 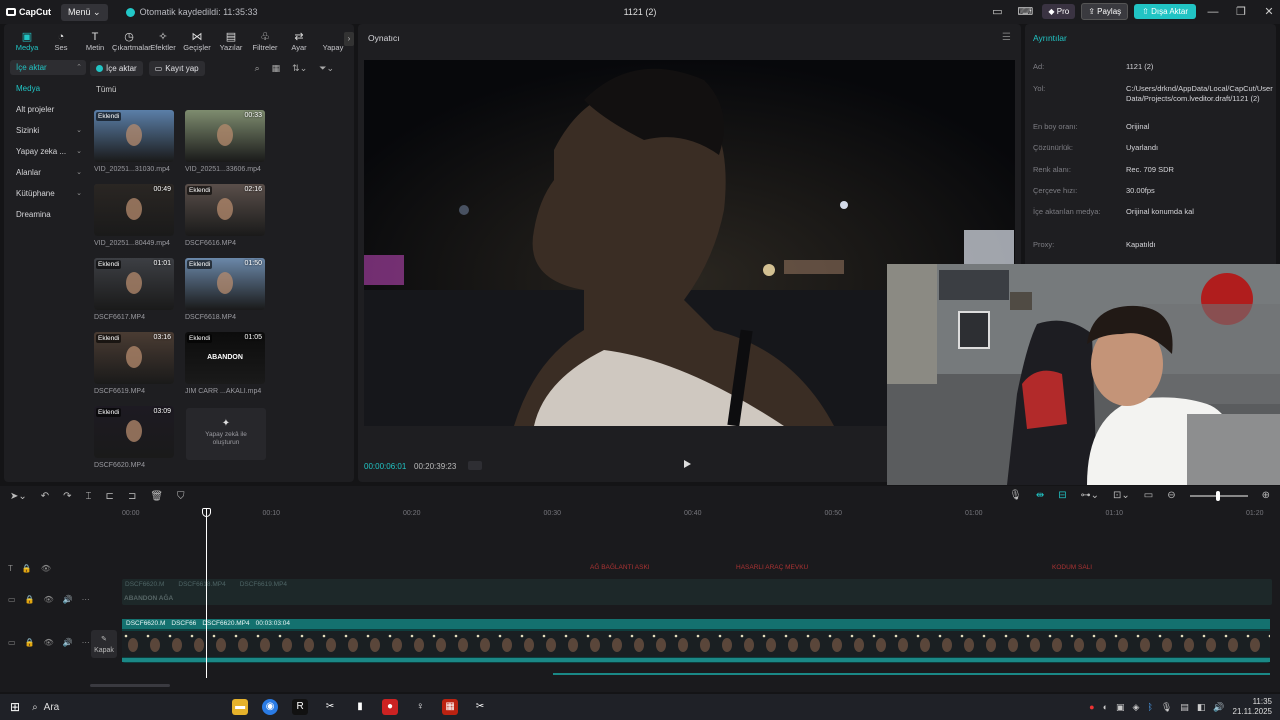 I want to click on trim-right-icon: ⊐, so click(x=132, y=496).